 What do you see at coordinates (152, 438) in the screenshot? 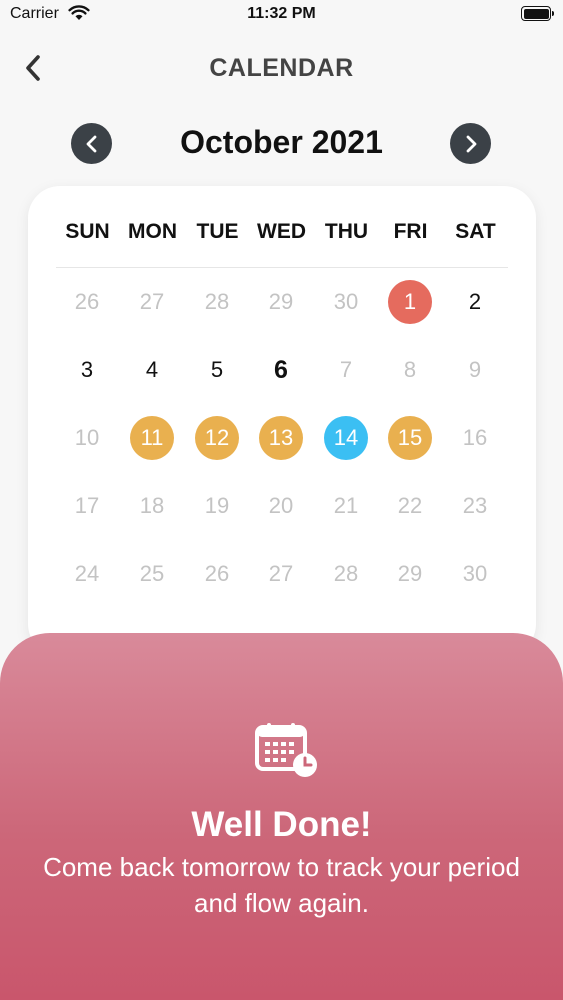
I see `calendar-day: 11` at bounding box center [152, 438].